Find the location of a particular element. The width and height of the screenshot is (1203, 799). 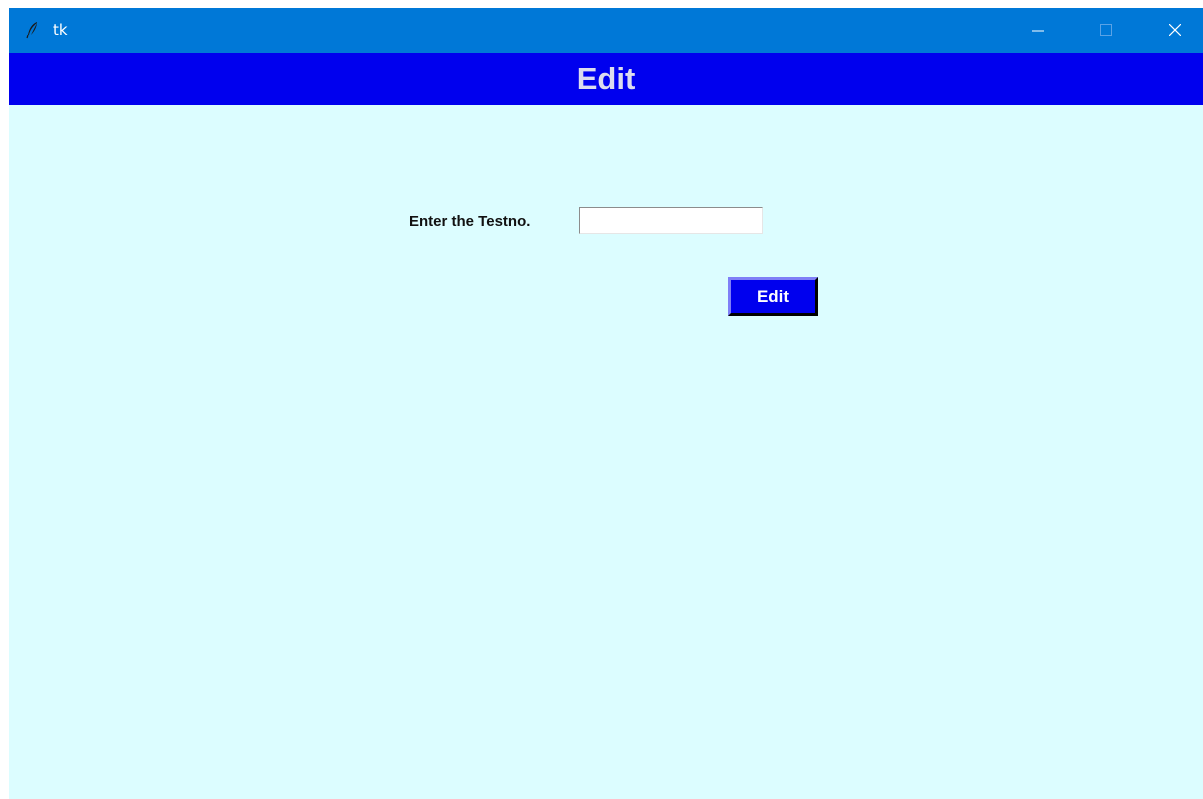

edit-button: Edit is located at coordinates (773, 296).